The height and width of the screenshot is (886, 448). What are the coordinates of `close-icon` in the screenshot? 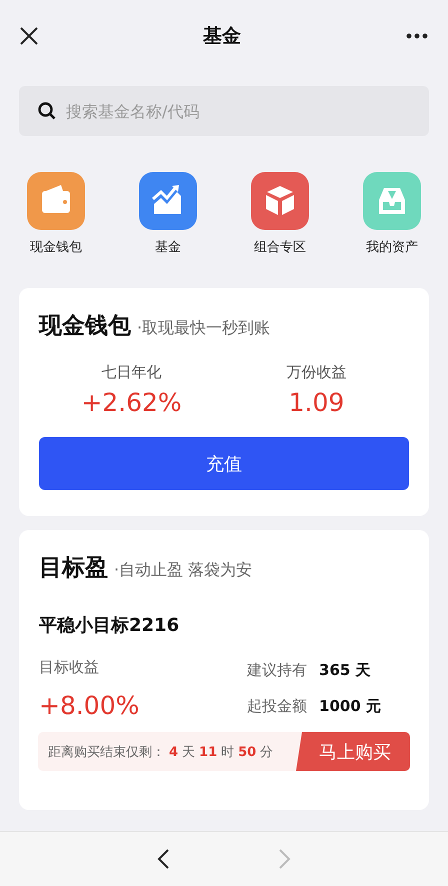 It's located at (29, 36).